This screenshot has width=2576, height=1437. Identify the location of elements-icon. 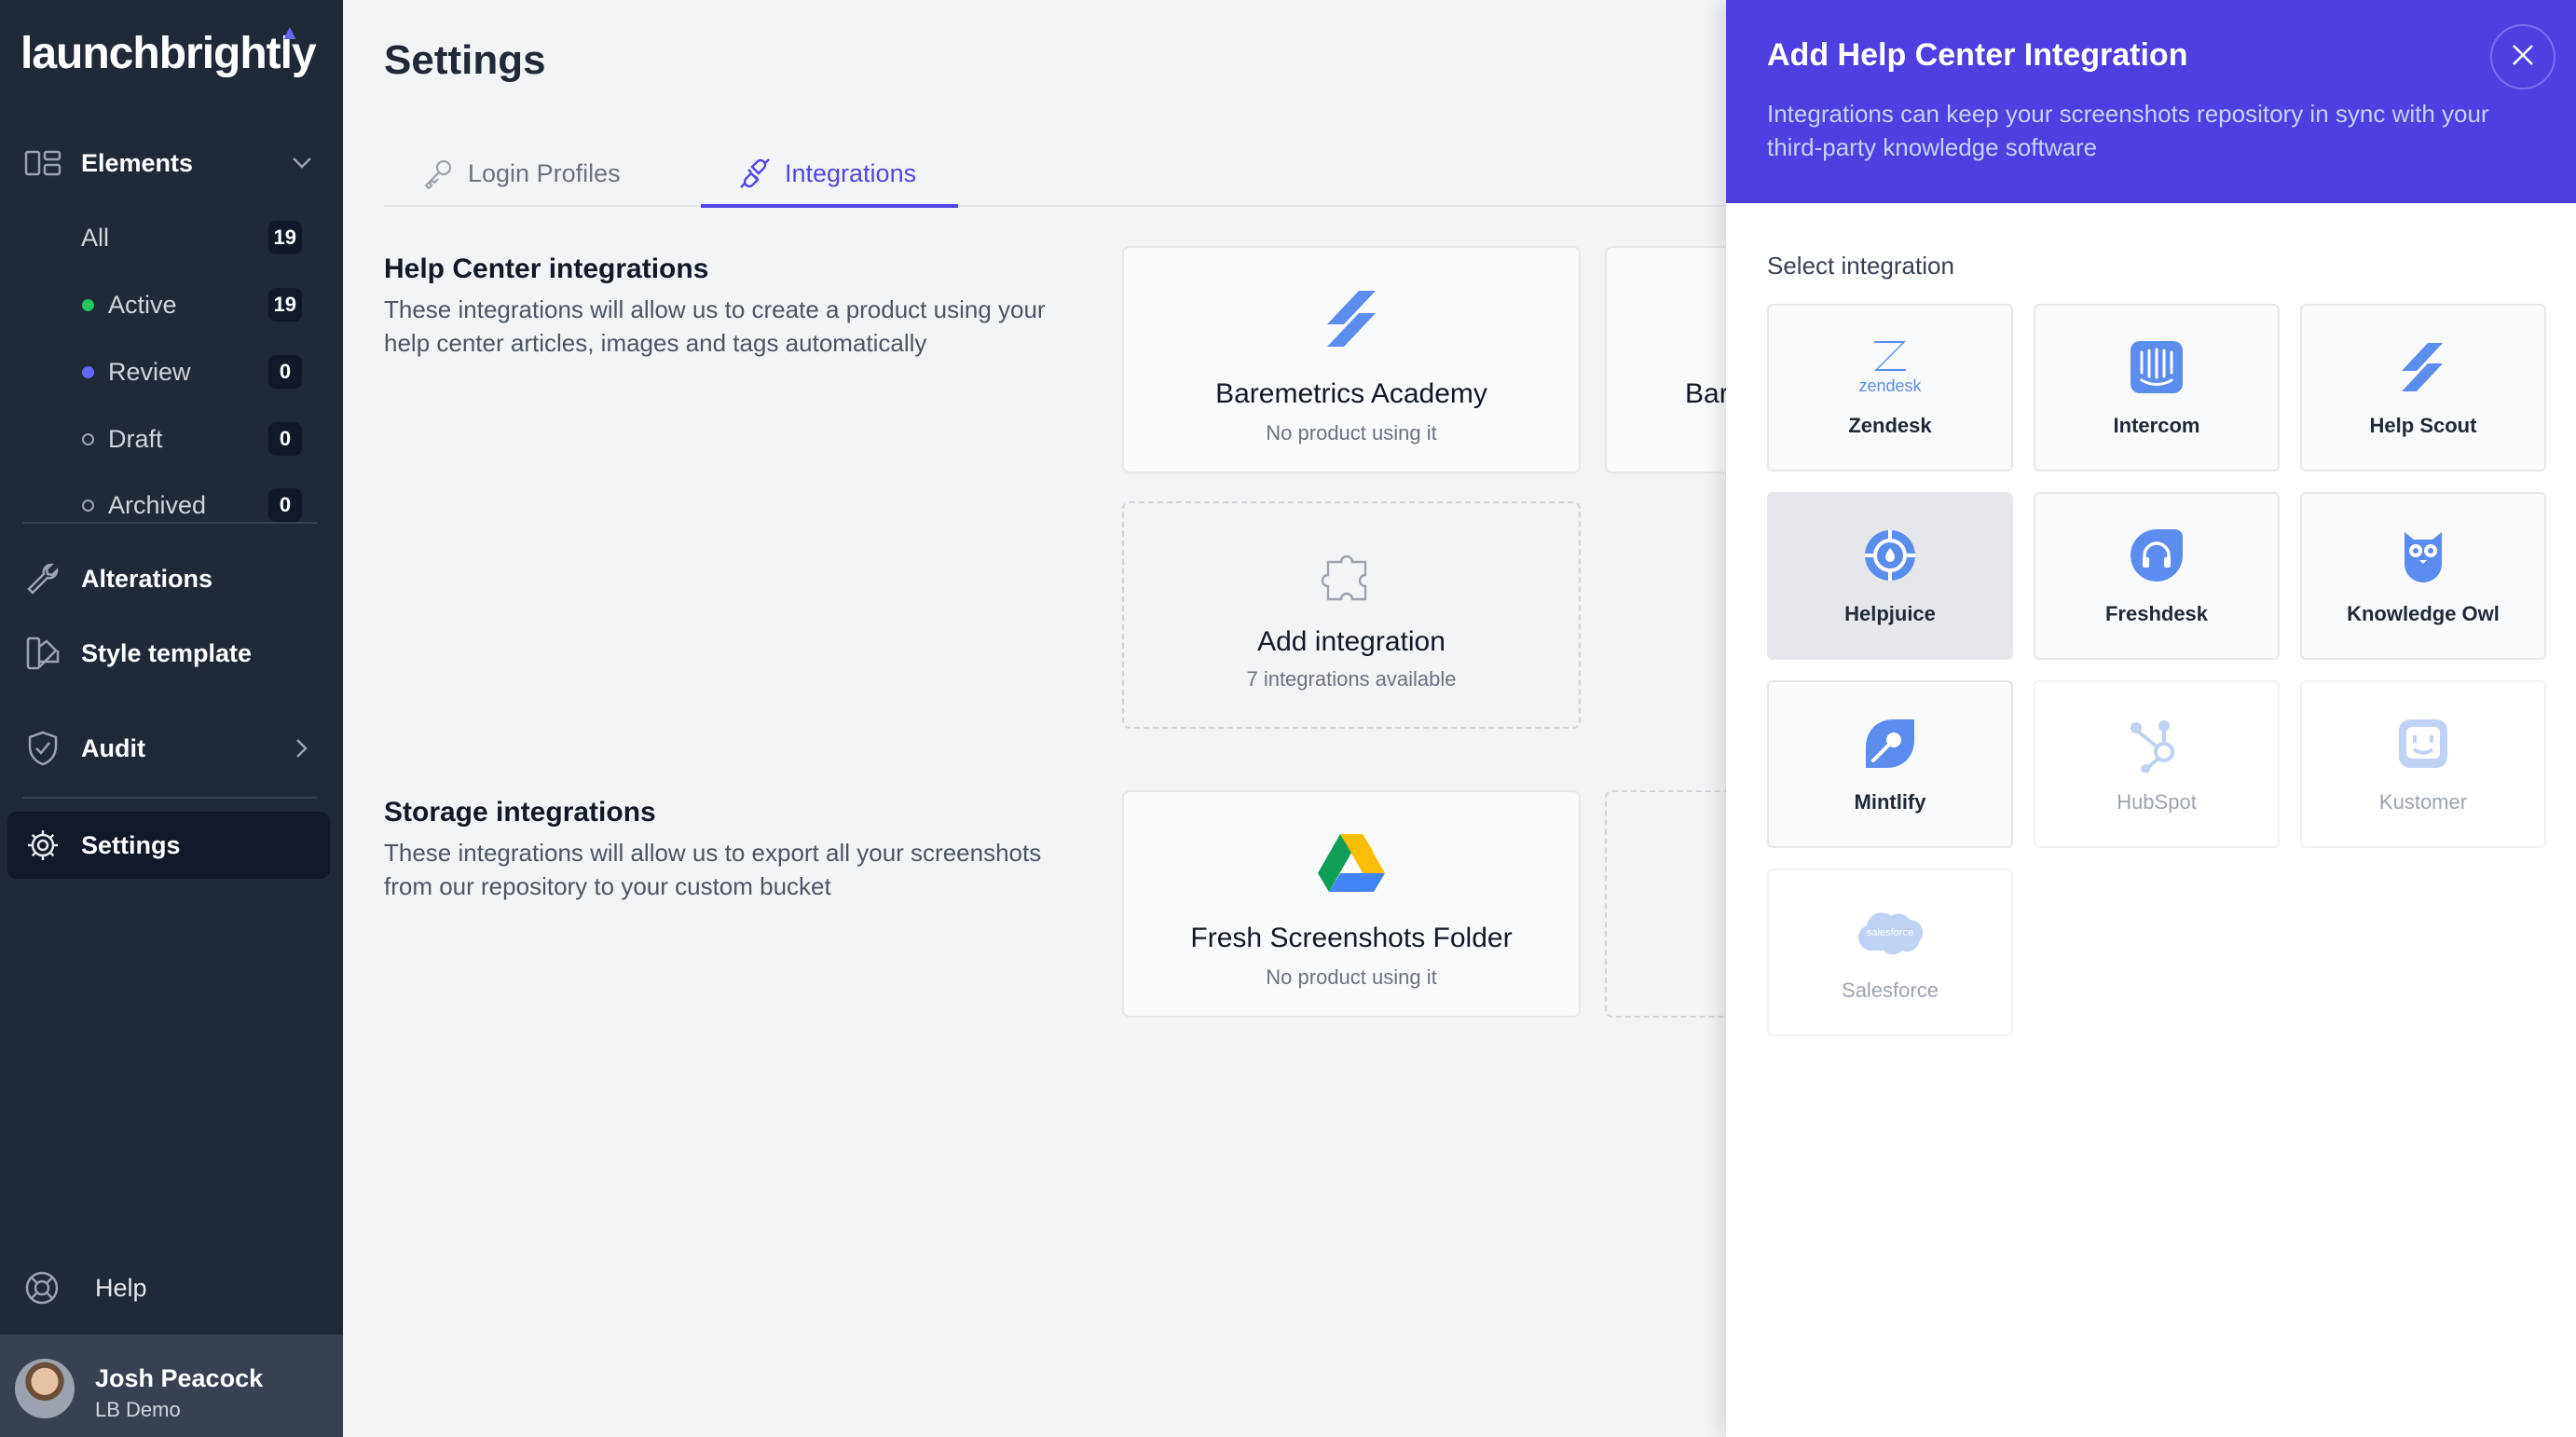
(43, 163).